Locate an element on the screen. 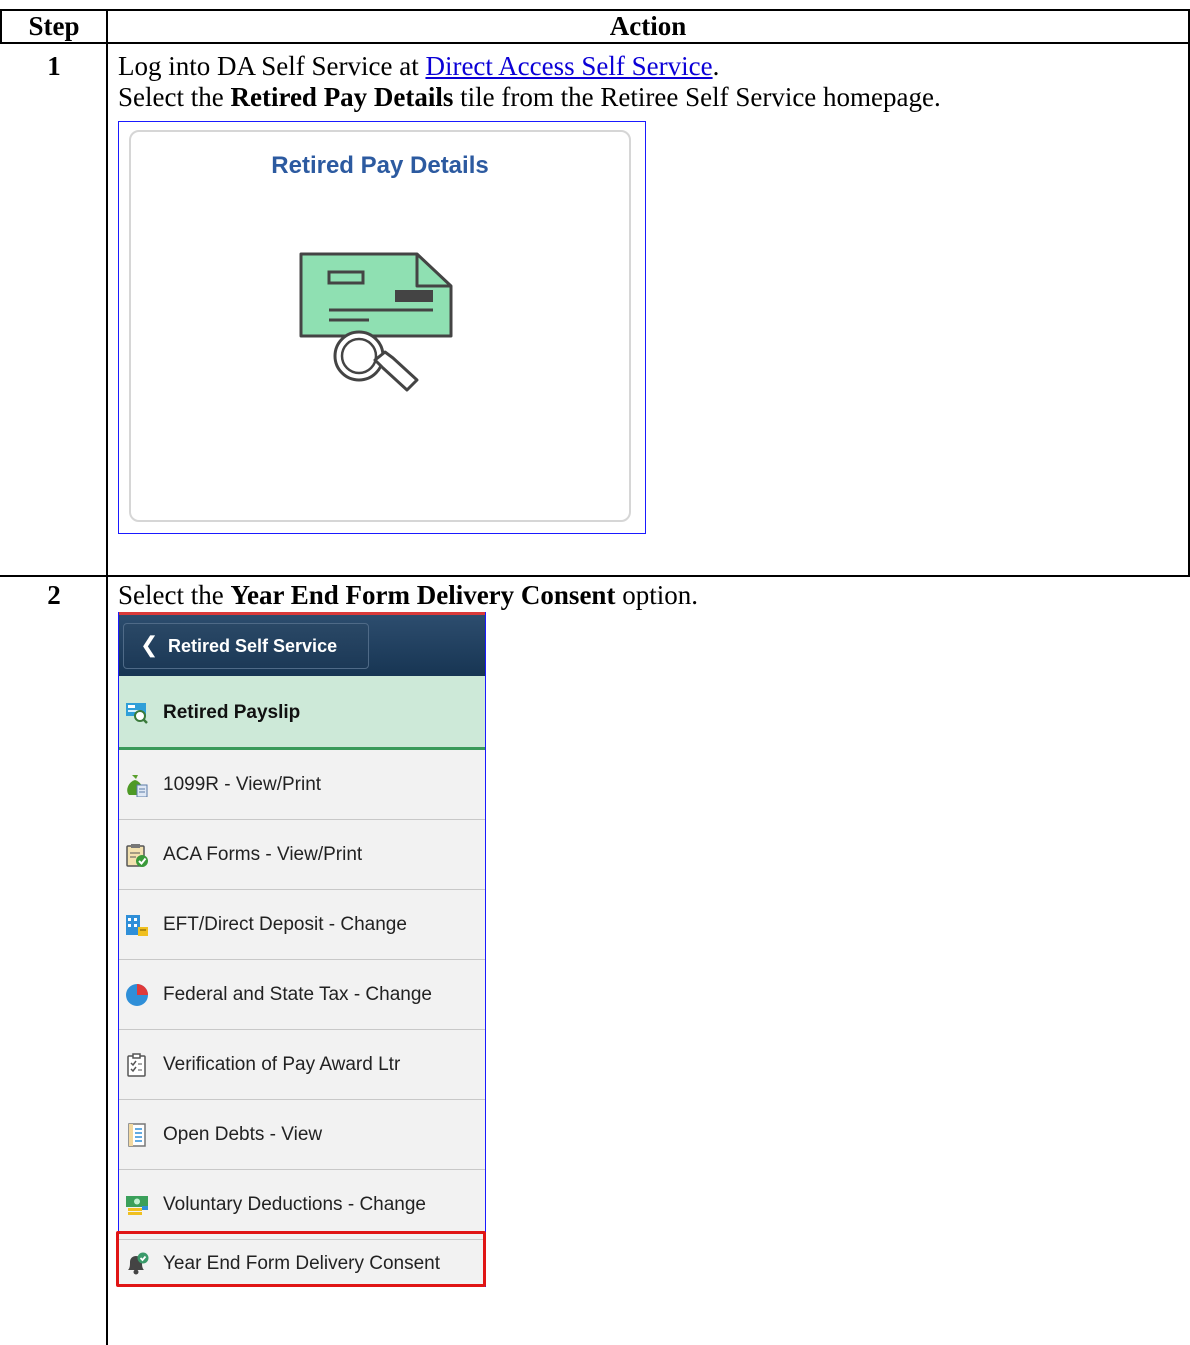  menu-item-label: EFT/Direct Deposit - Change is located at coordinates (285, 924).